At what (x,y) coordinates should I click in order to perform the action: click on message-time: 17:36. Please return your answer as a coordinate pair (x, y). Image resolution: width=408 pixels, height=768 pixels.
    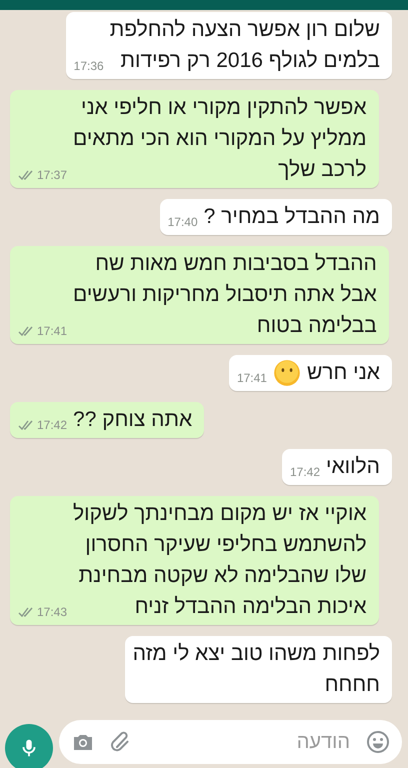
    Looking at the image, I should click on (89, 66).